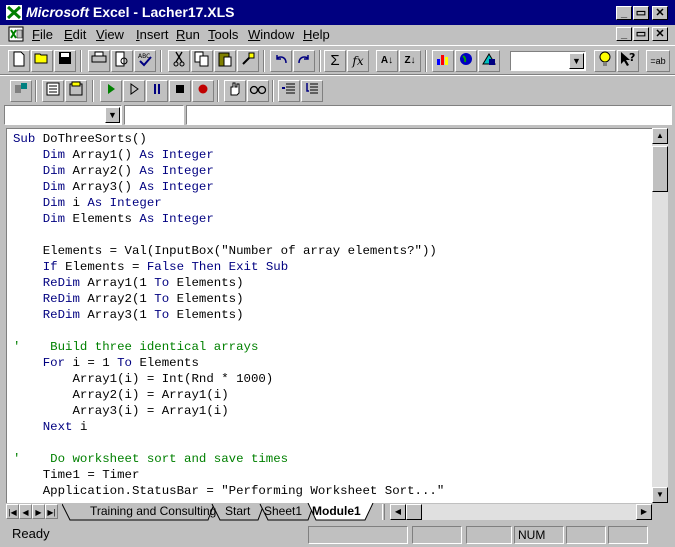  Describe the element at coordinates (283, 512) in the screenshot. I see `sheet-tab-sheet1: Sheet1` at that location.